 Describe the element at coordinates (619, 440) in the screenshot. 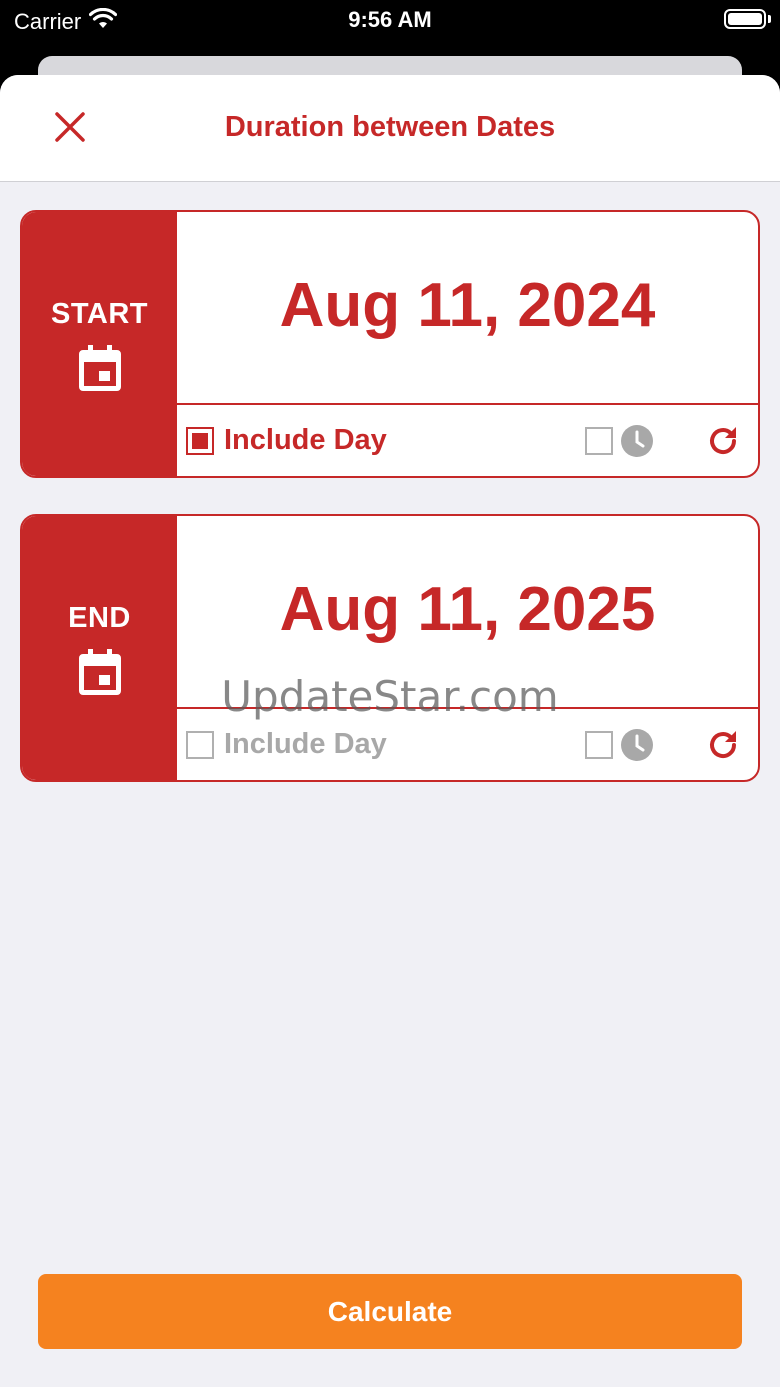

I see `start-time-toggle` at that location.